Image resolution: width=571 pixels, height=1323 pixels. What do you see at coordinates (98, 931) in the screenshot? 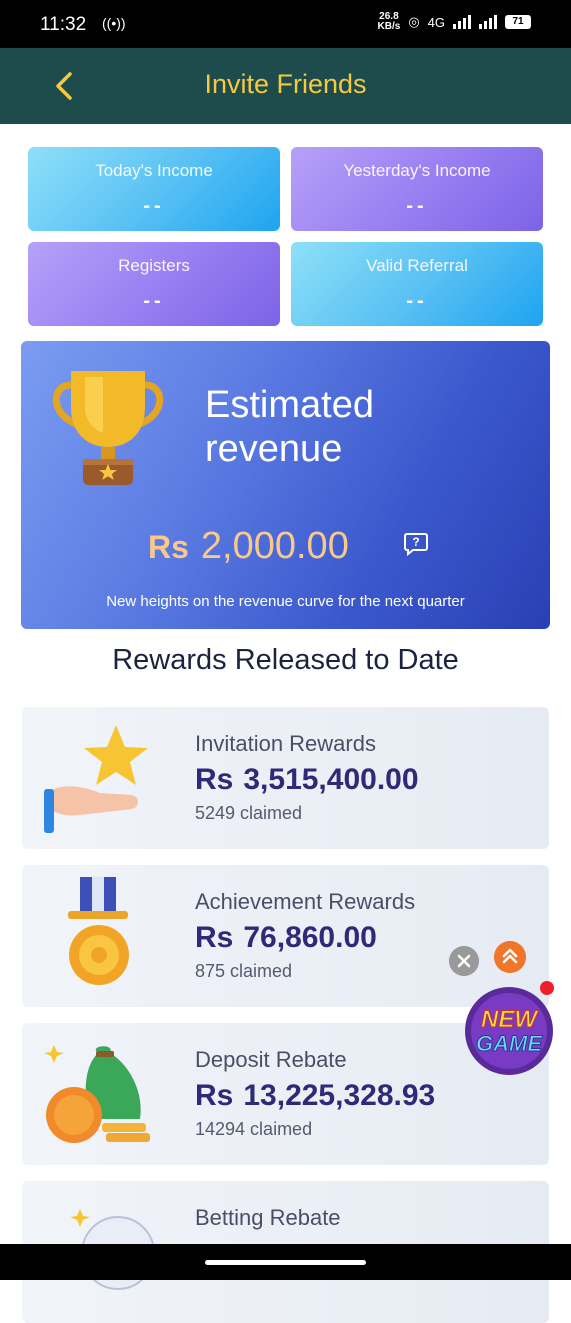
I see `medal-icon` at bounding box center [98, 931].